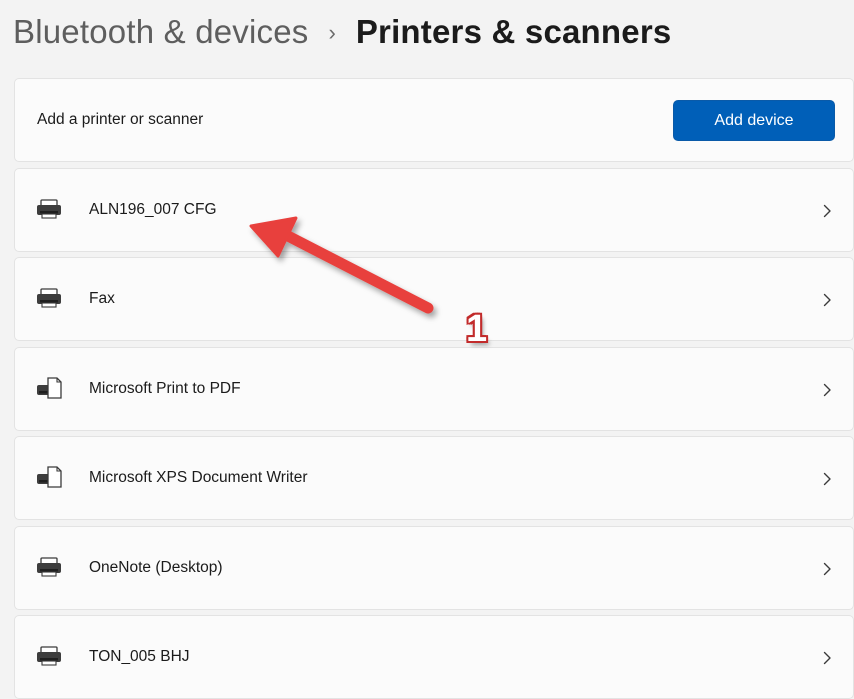 Image resolution: width=854 pixels, height=699 pixels. I want to click on device-name: Microsoft Print to PDF, so click(165, 388).